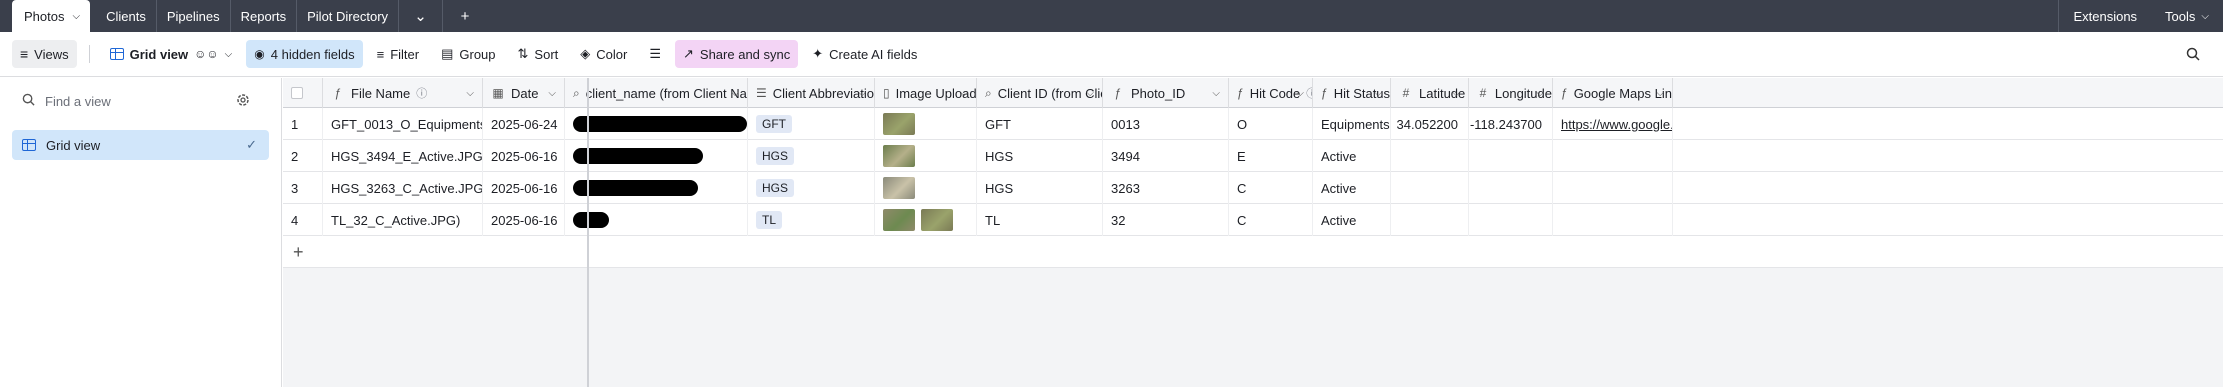 The image size is (2223, 387). Describe the element at coordinates (403, 156) in the screenshot. I see `file-name-cell: HGS_3494_E_Active.JPG)` at that location.